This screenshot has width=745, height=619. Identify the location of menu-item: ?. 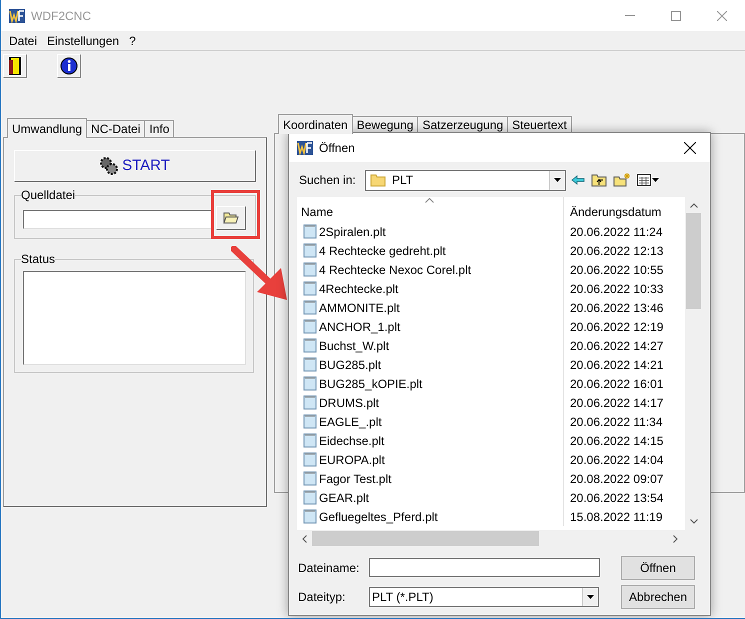
(132, 41).